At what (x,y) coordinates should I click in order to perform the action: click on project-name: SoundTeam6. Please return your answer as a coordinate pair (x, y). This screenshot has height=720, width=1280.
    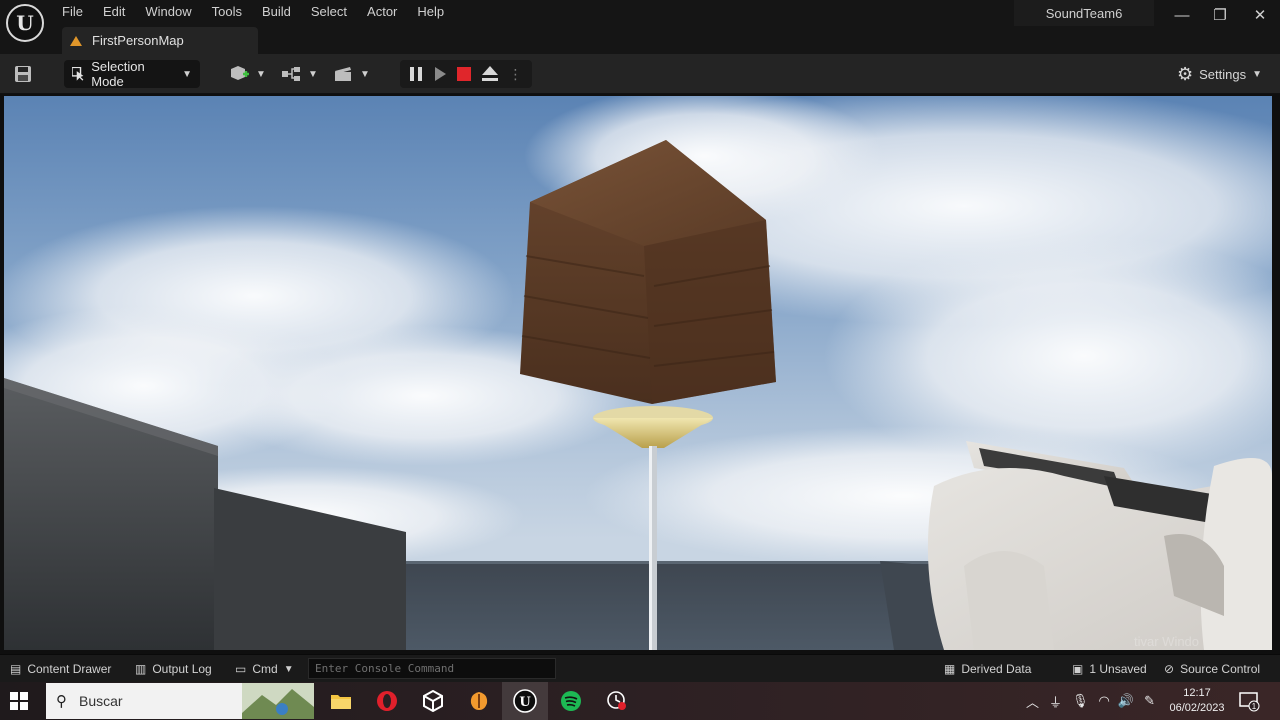
    Looking at the image, I should click on (1084, 13).